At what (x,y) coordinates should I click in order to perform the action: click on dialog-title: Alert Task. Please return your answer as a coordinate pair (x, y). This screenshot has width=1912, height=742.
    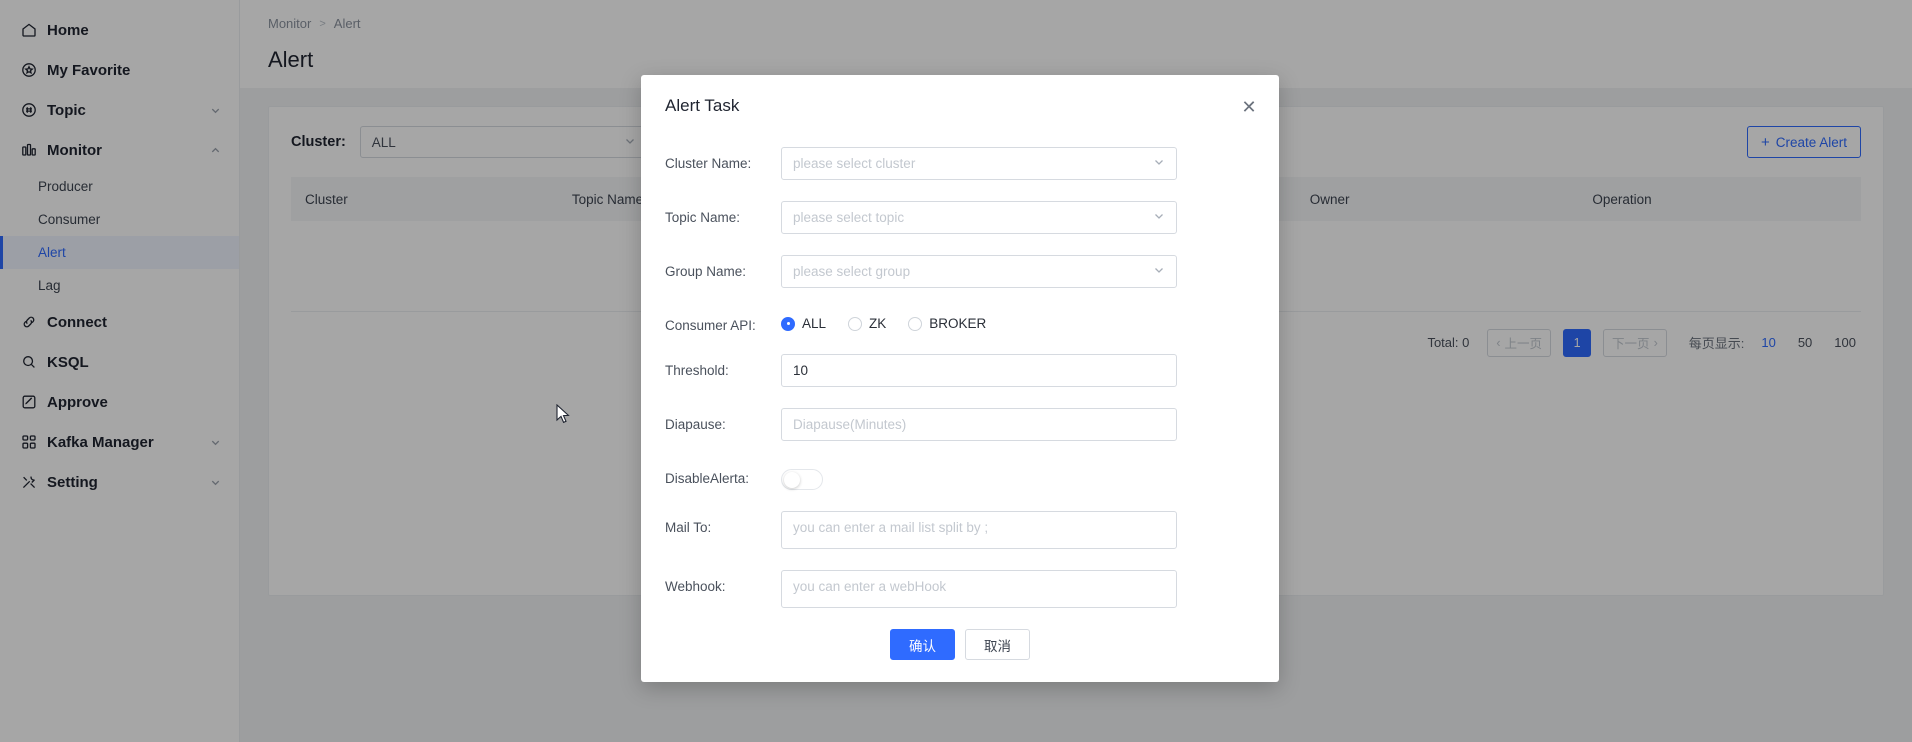
    Looking at the image, I should click on (702, 105).